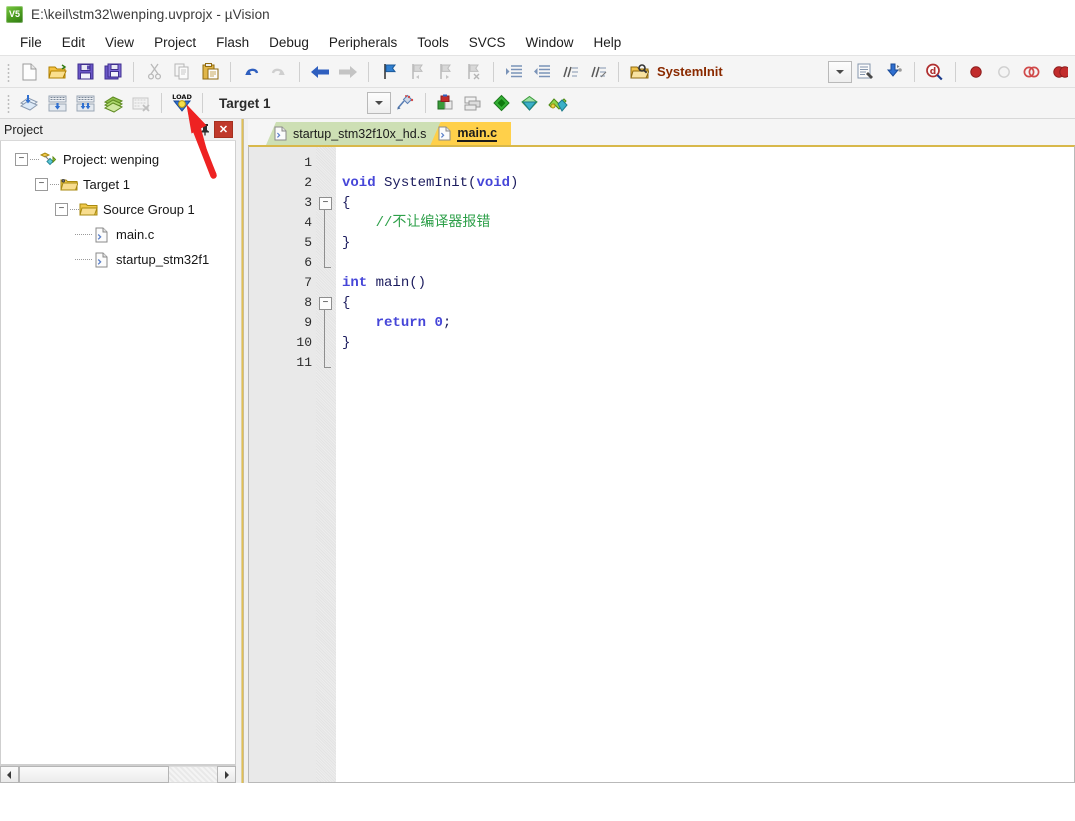  I want to click on paste-icon, so click(210, 72).